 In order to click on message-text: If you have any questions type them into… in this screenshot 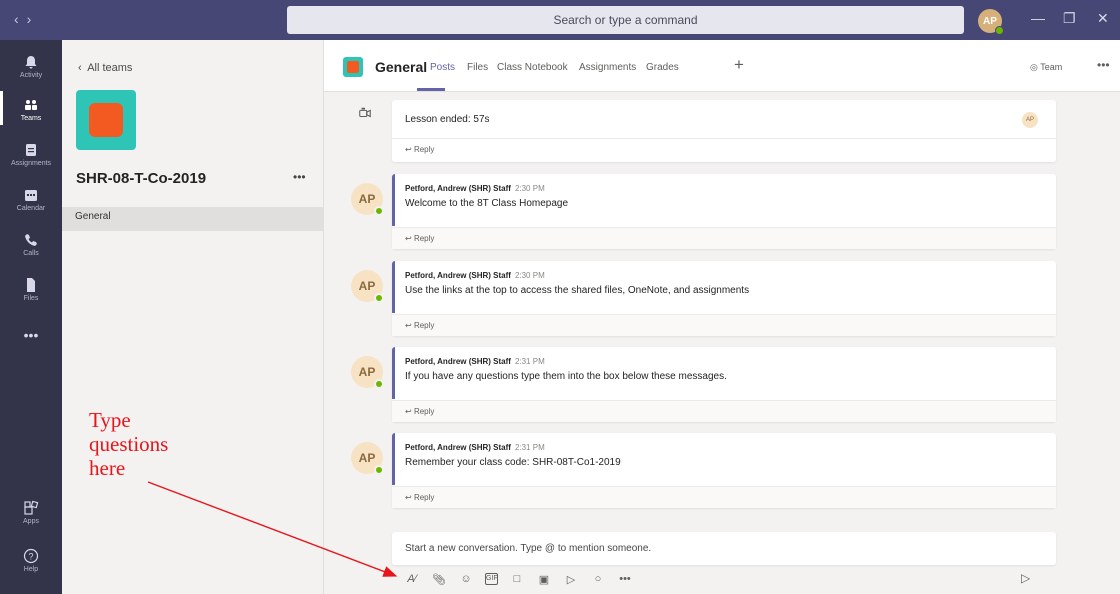, I will do `click(566, 376)`.